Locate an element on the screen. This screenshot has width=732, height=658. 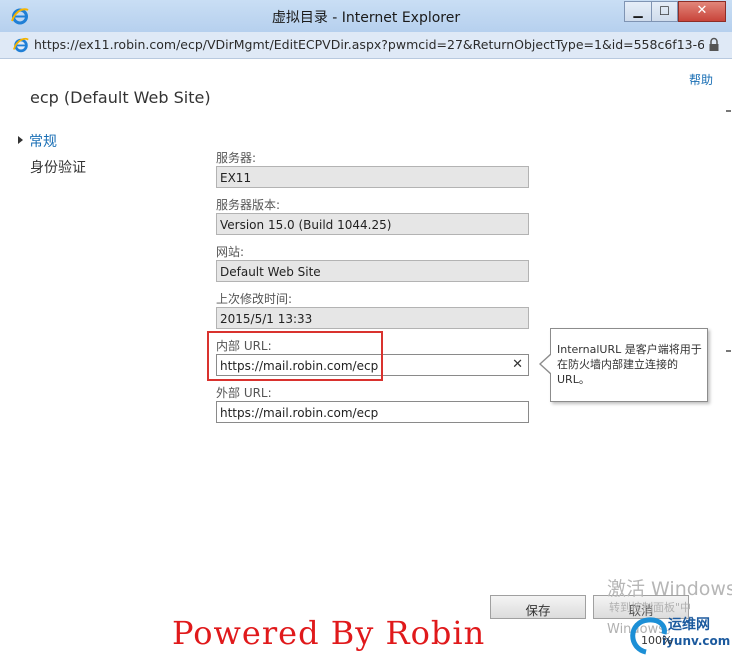
tooltip-text: InternalURL 是客户端将用于在防火墙内部建立连接的URL。 is located at coordinates (629, 364).